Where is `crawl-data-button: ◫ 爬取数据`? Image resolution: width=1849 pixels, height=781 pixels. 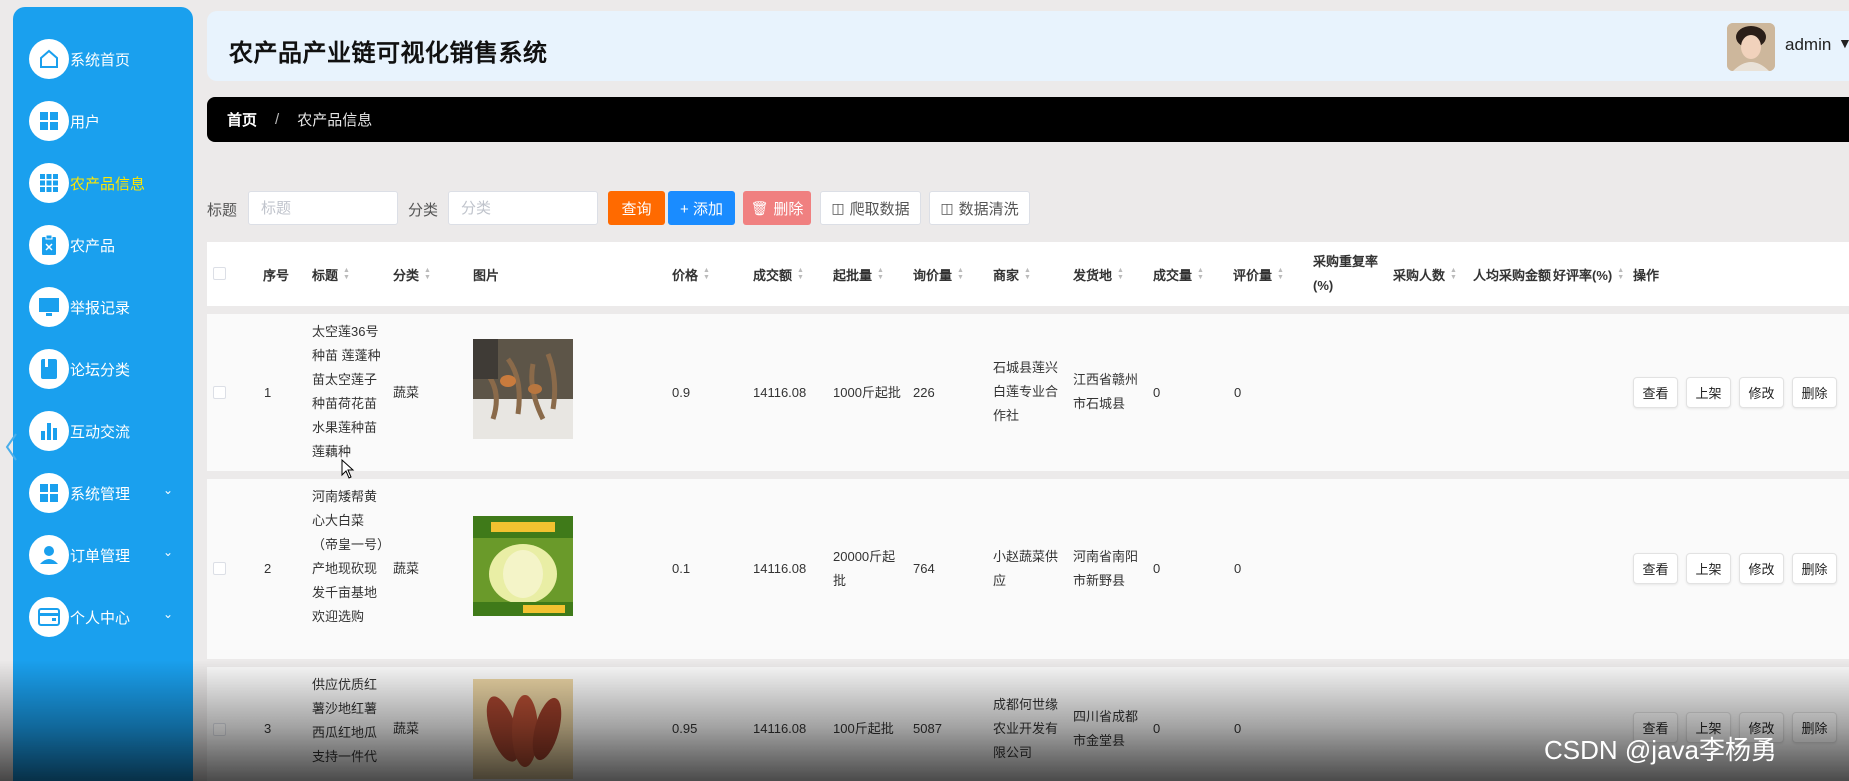 crawl-data-button: ◫ 爬取数据 is located at coordinates (870, 208).